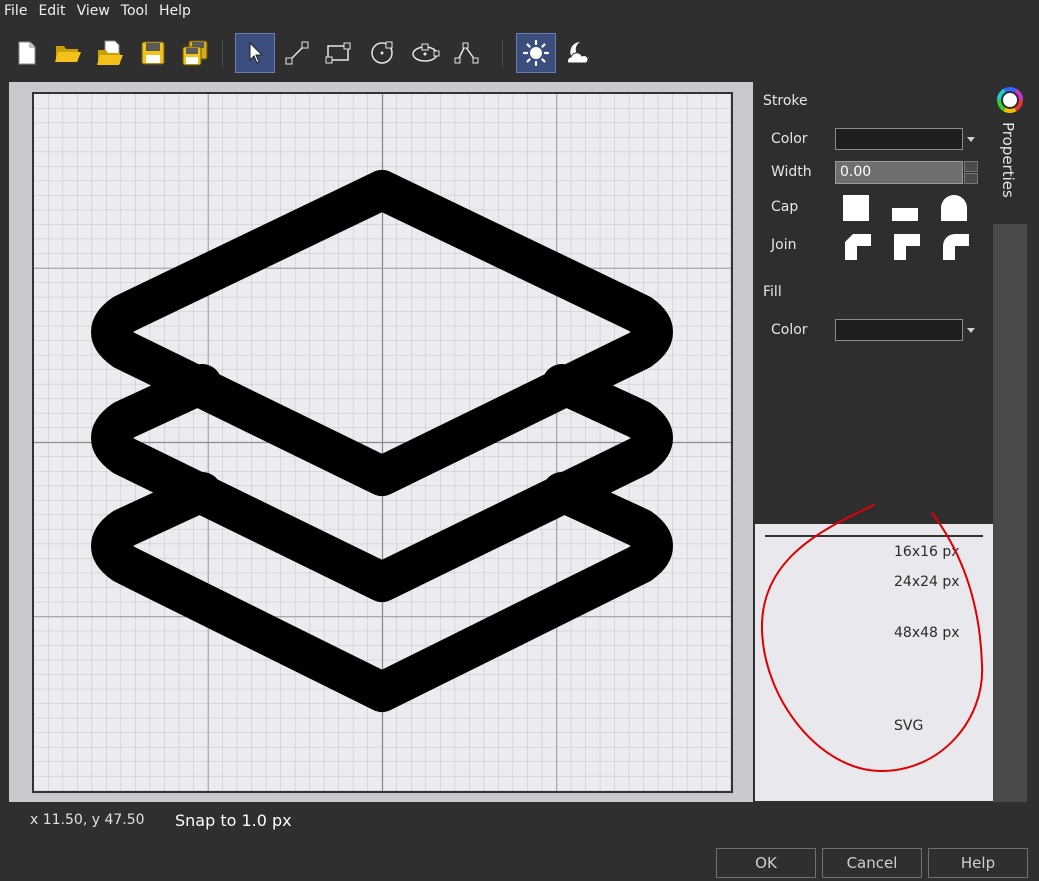 The width and height of the screenshot is (1039, 881). What do you see at coordinates (874, 536) in the screenshot?
I see `preview-divider` at bounding box center [874, 536].